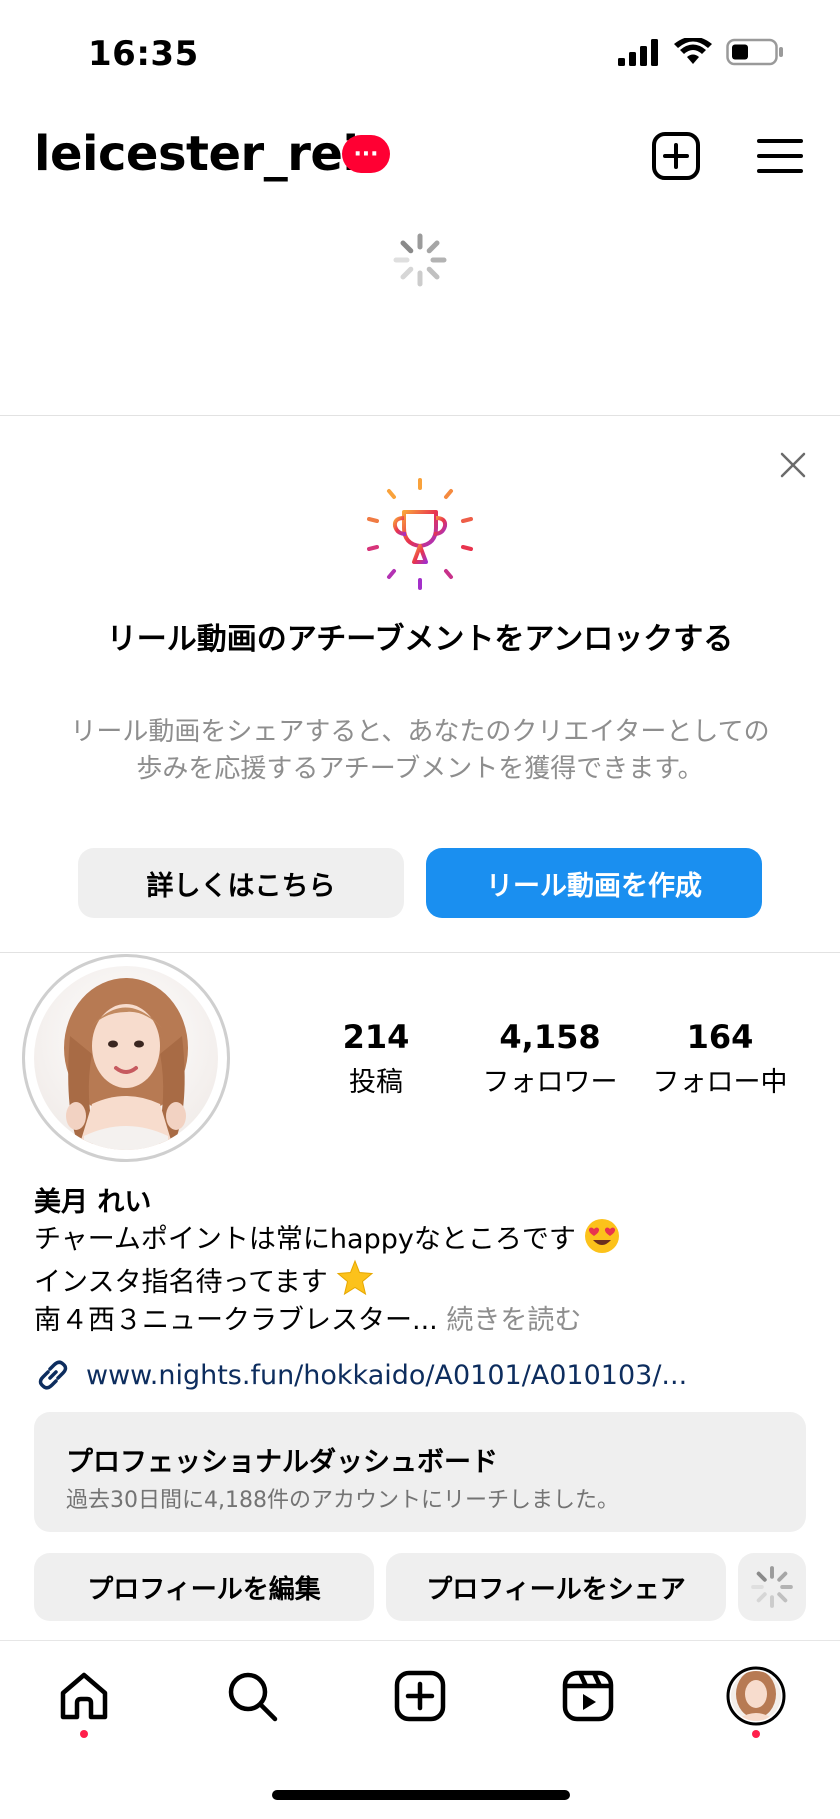  Describe the element at coordinates (241, 883) in the screenshot. I see `learn-more-button: 詳しくはこちら` at that location.